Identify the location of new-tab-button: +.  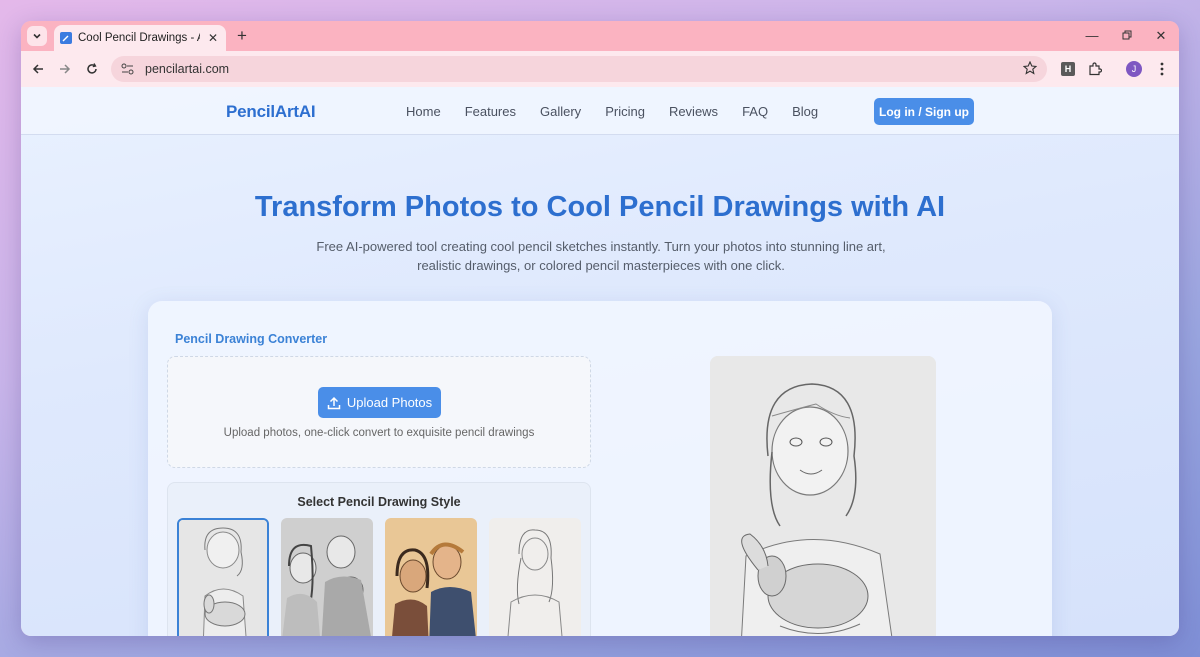
(242, 36).